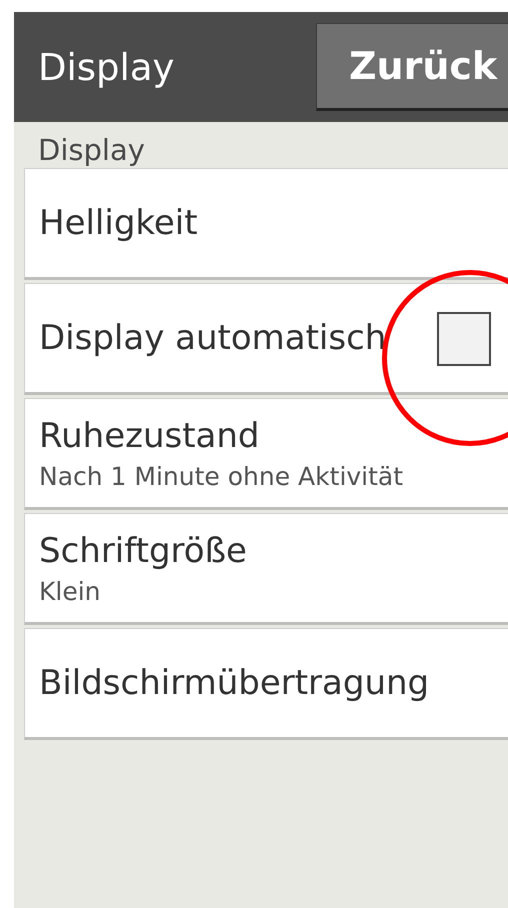  What do you see at coordinates (234, 683) in the screenshot?
I see `item-title: Bildschirmübertragung` at bounding box center [234, 683].